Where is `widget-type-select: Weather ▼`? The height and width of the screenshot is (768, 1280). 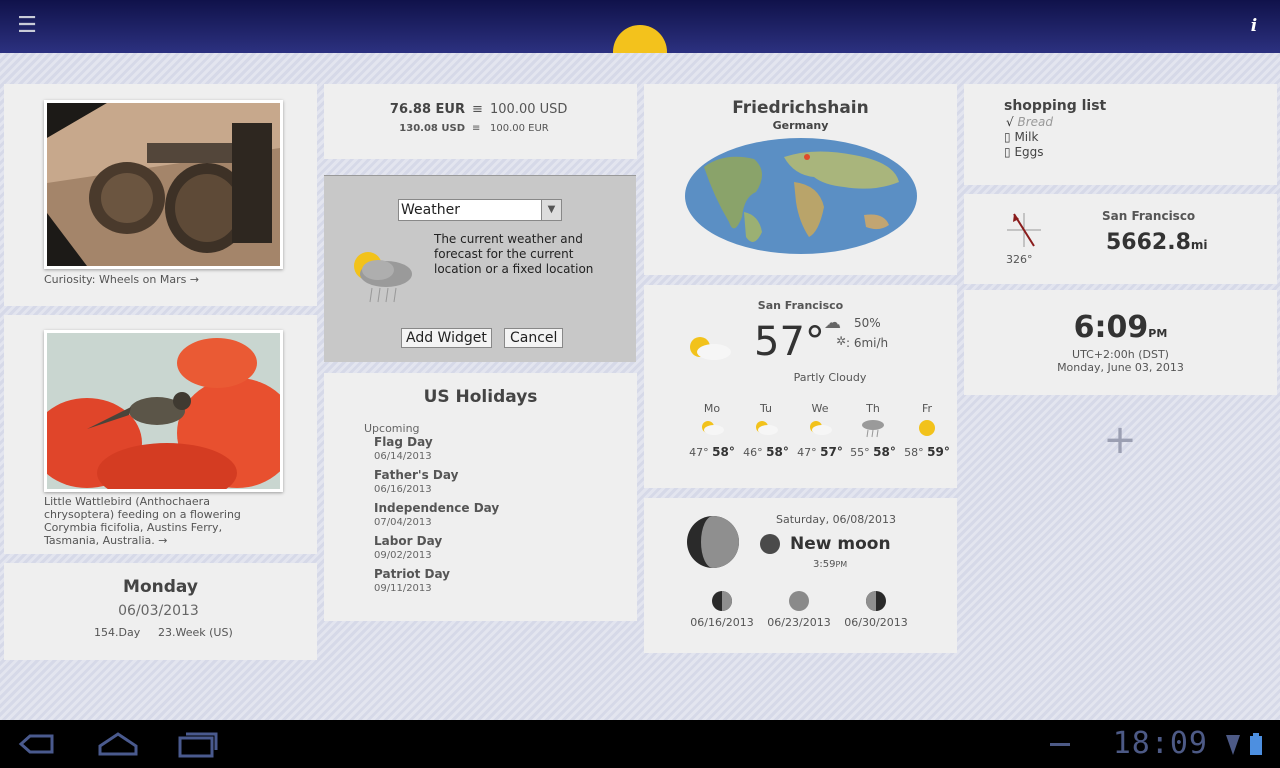 widget-type-select: Weather ▼ is located at coordinates (480, 210).